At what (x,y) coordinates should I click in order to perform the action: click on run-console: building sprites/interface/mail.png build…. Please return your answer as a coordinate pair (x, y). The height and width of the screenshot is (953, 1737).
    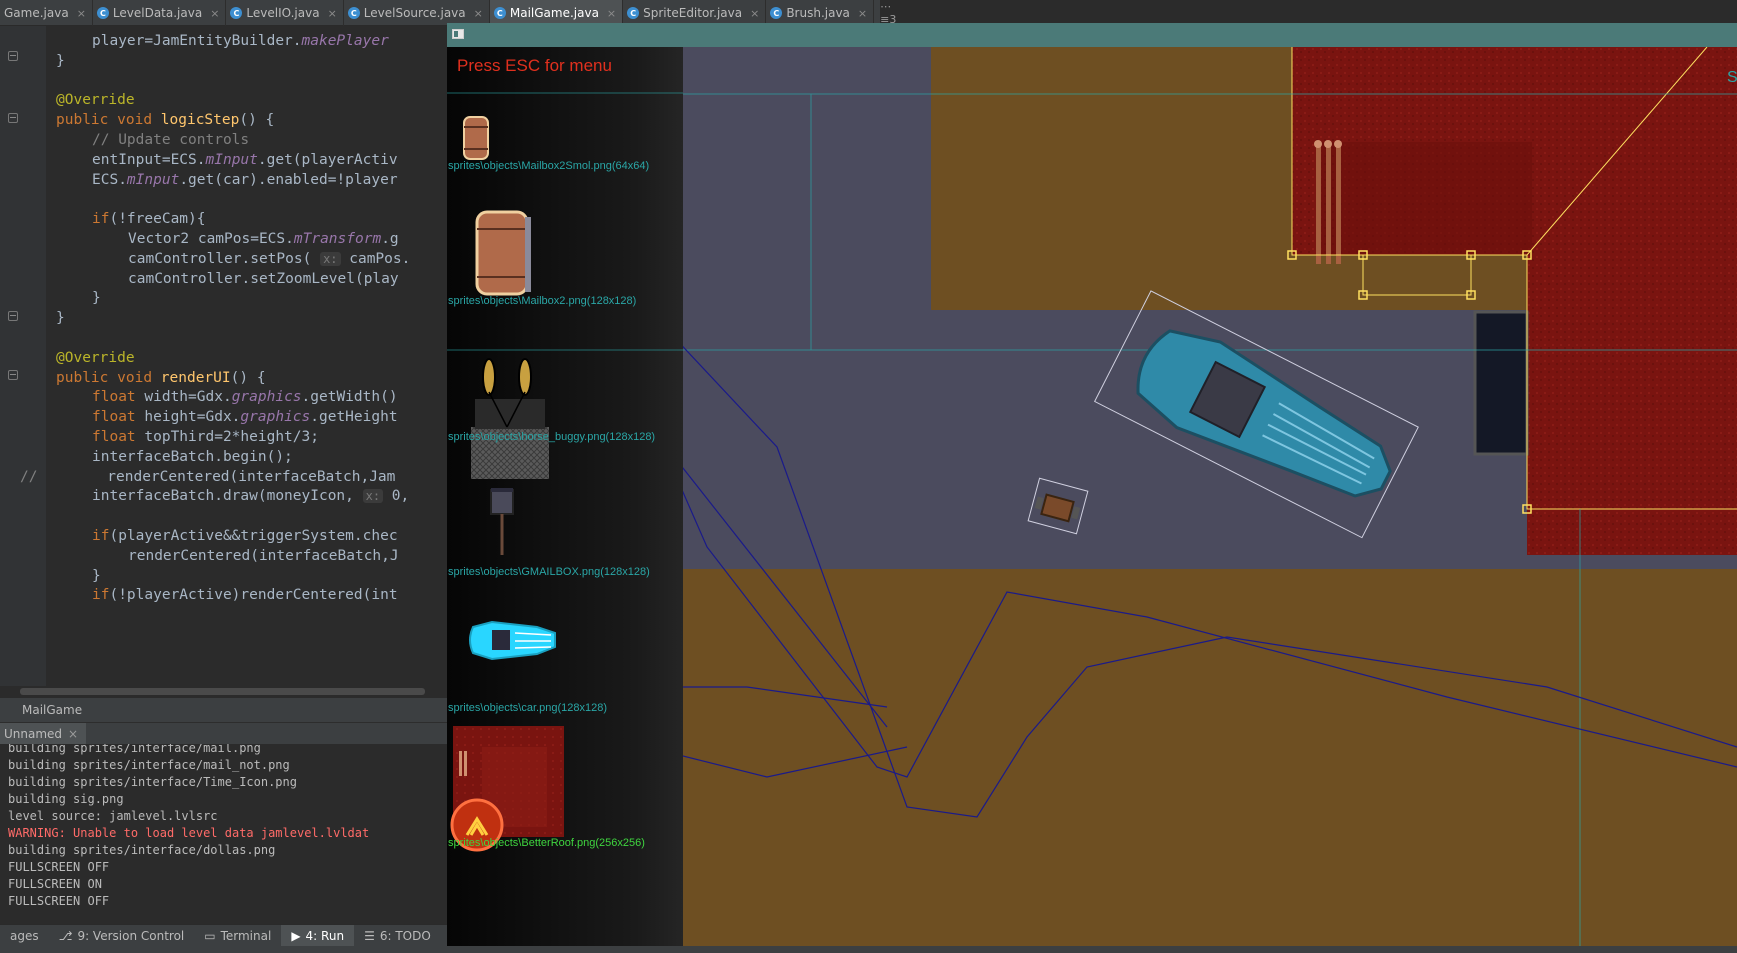
    Looking at the image, I should click on (225, 834).